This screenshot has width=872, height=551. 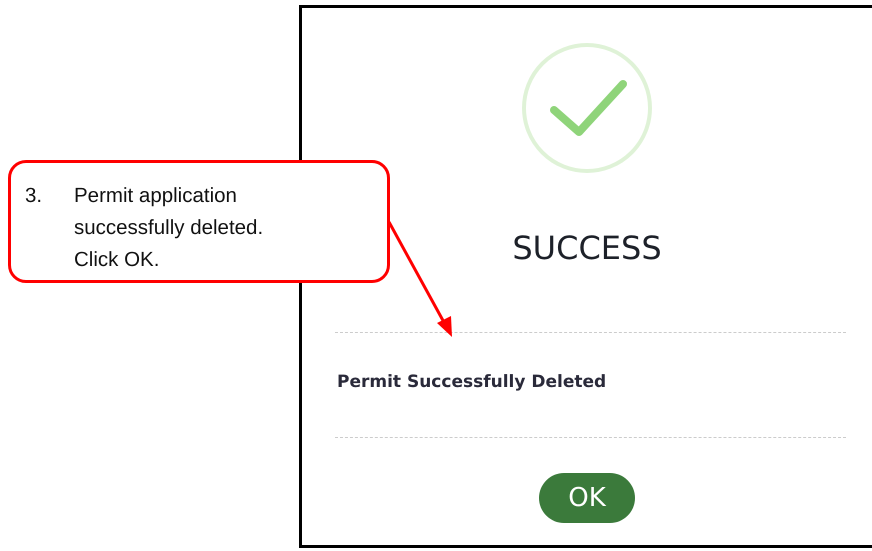 I want to click on step-number: 3., so click(x=34, y=196).